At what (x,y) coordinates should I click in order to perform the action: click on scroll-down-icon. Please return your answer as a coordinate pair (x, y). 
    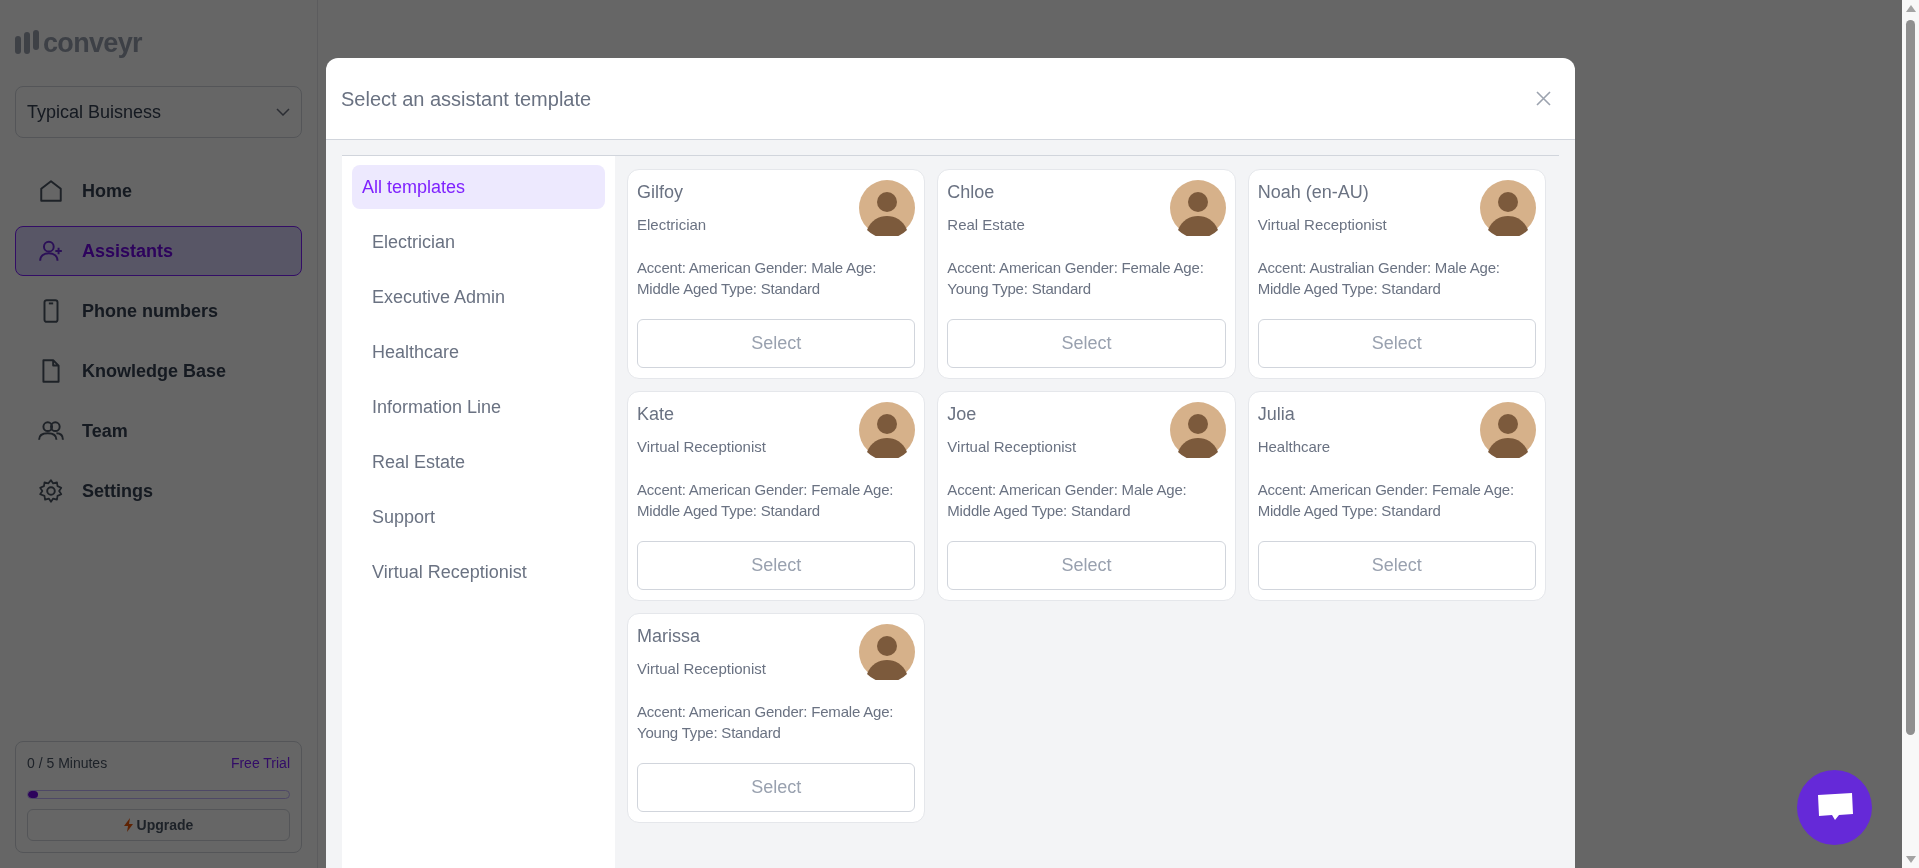
    Looking at the image, I should click on (1910, 859).